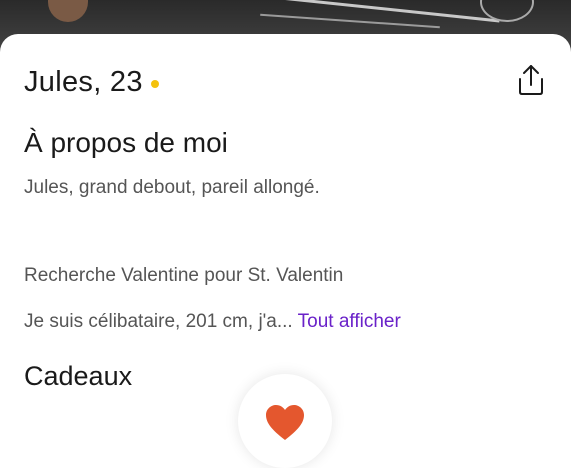  I want to click on share-button, so click(531, 80).